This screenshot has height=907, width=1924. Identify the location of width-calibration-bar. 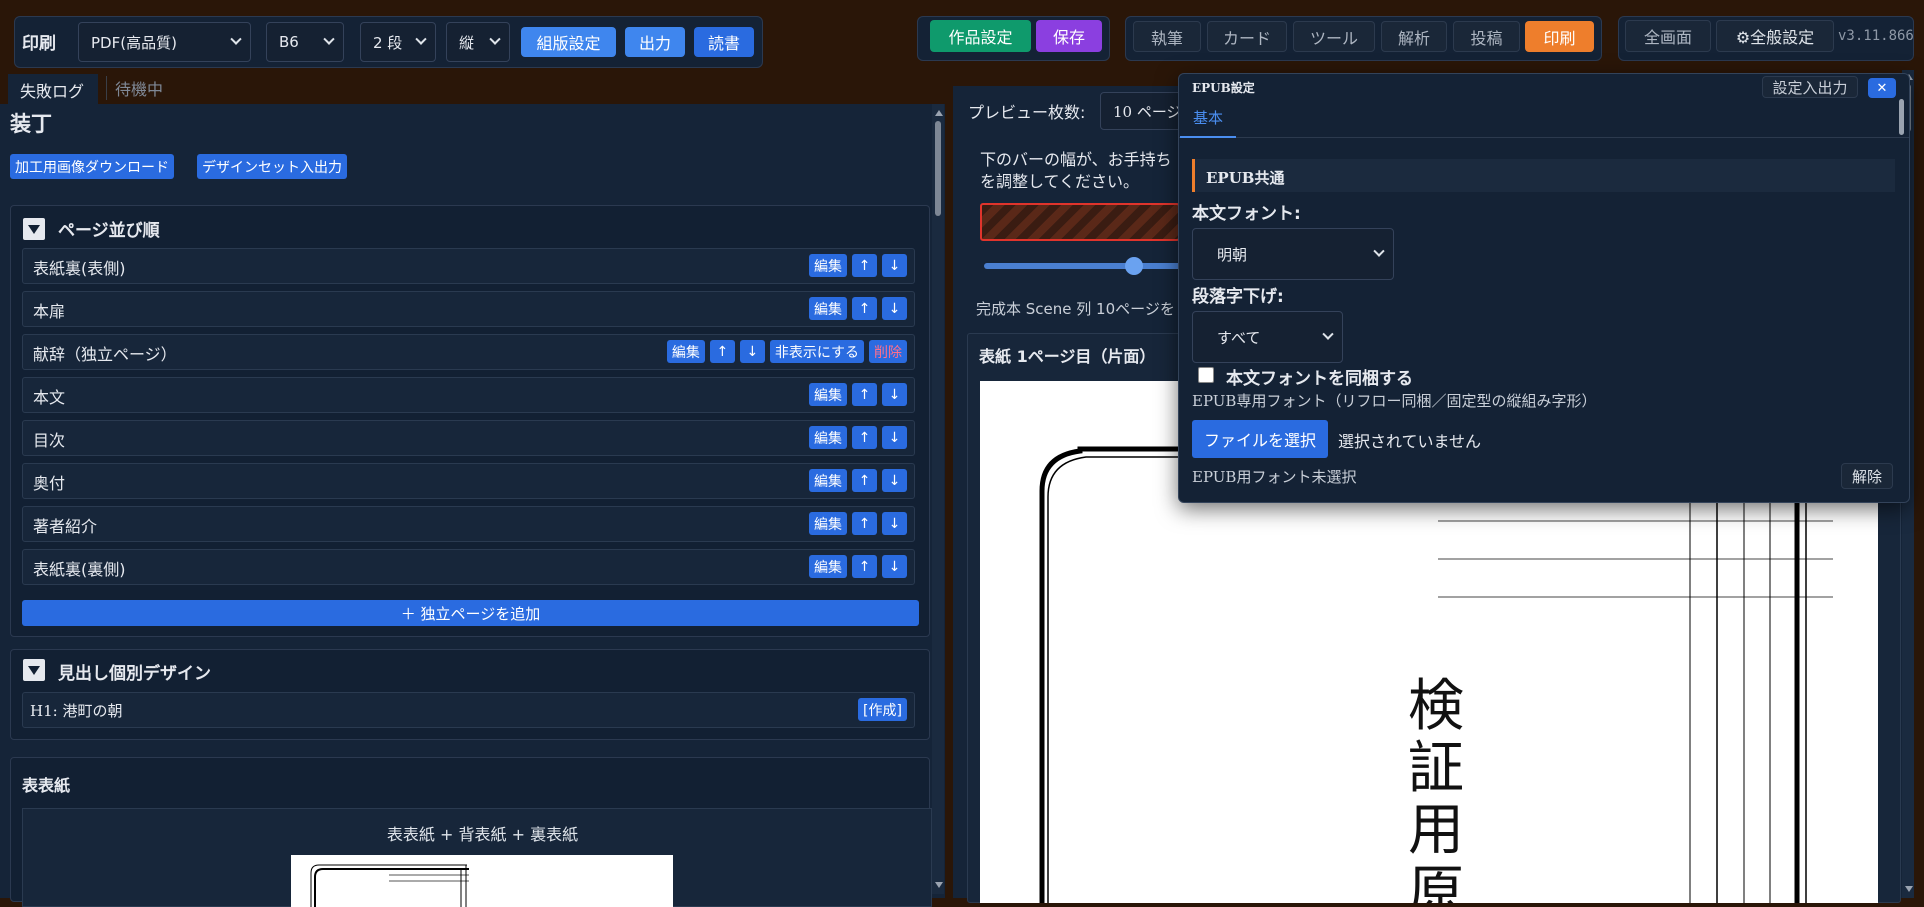
(1080, 222).